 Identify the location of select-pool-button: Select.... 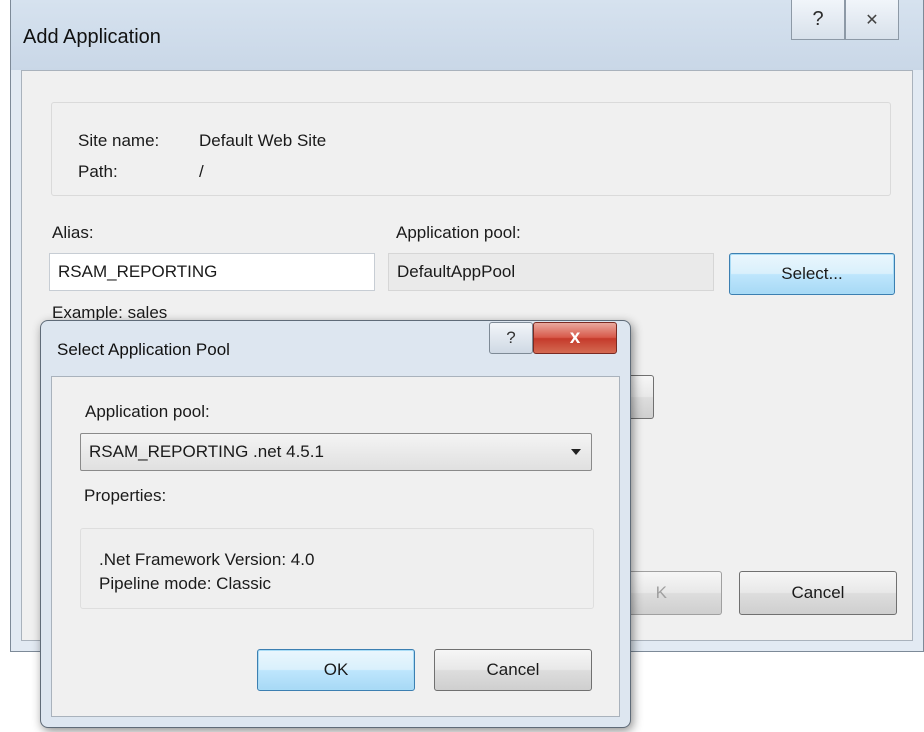
(812, 274).